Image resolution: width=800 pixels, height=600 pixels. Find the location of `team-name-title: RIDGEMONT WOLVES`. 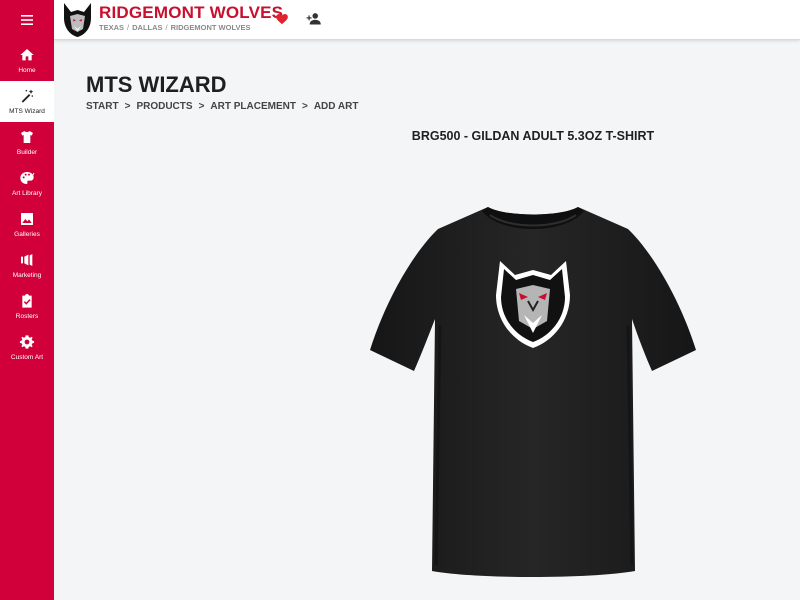

team-name-title: RIDGEMONT WOLVES is located at coordinates (191, 13).